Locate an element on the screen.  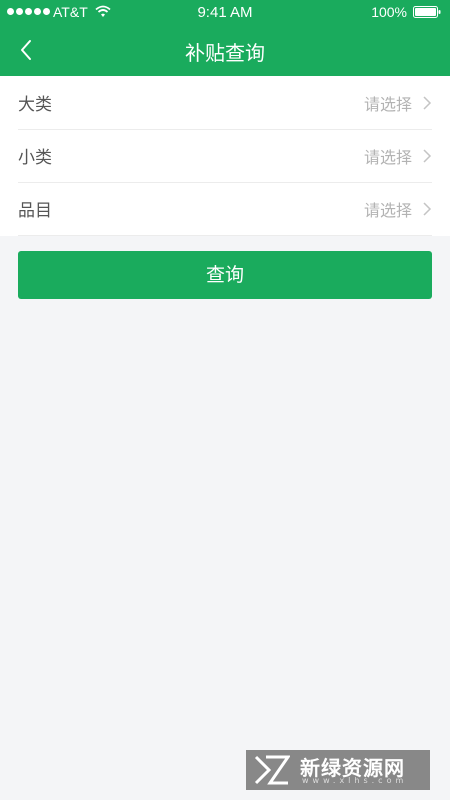
subcategory-label: 小类 is located at coordinates (35, 158).